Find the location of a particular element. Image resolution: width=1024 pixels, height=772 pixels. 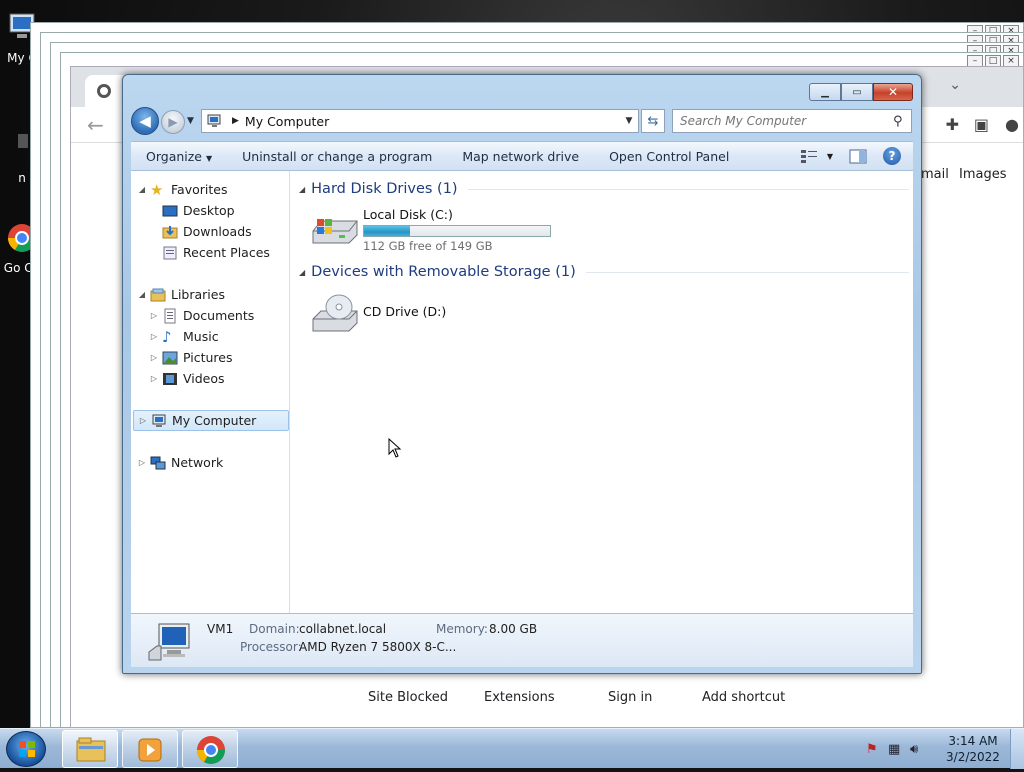

help-icon: ? is located at coordinates (892, 156).